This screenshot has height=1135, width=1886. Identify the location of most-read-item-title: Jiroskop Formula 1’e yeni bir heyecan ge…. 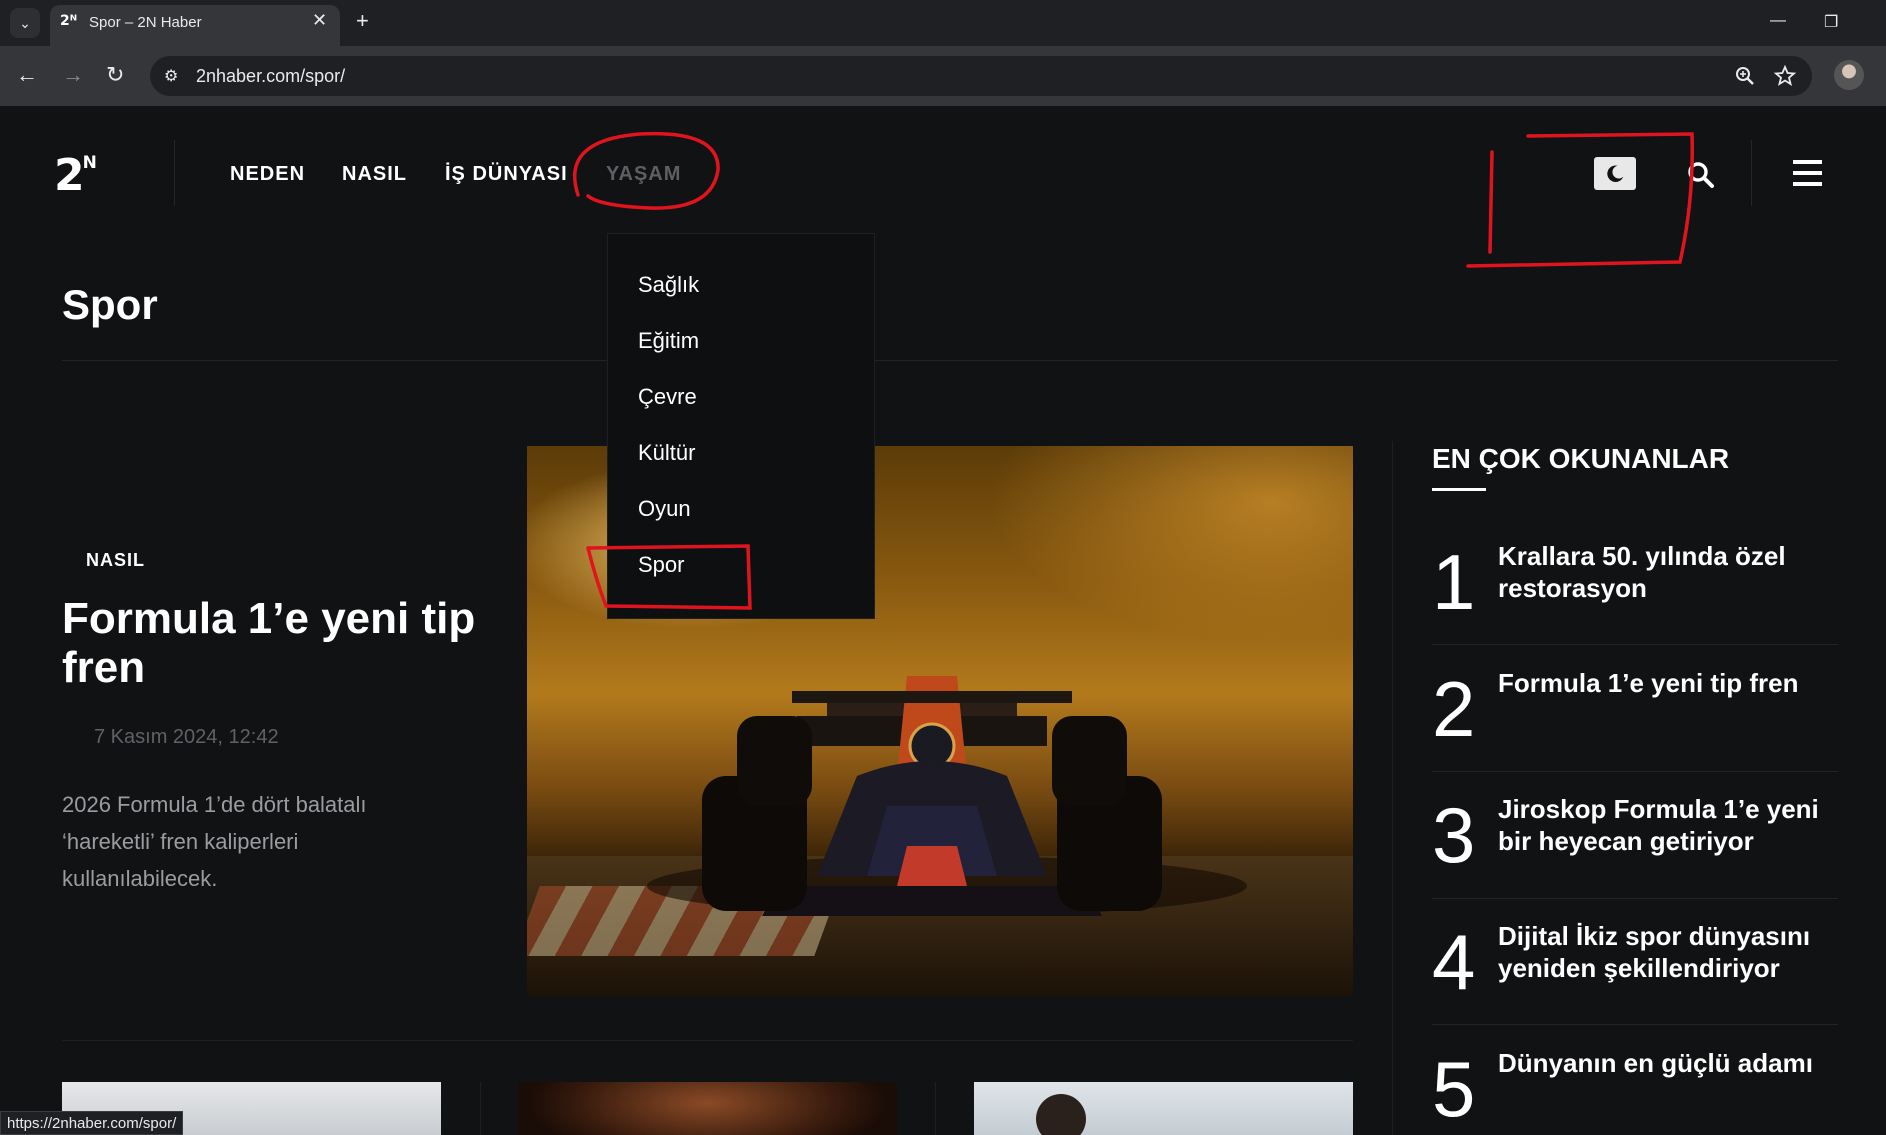
(1673, 825).